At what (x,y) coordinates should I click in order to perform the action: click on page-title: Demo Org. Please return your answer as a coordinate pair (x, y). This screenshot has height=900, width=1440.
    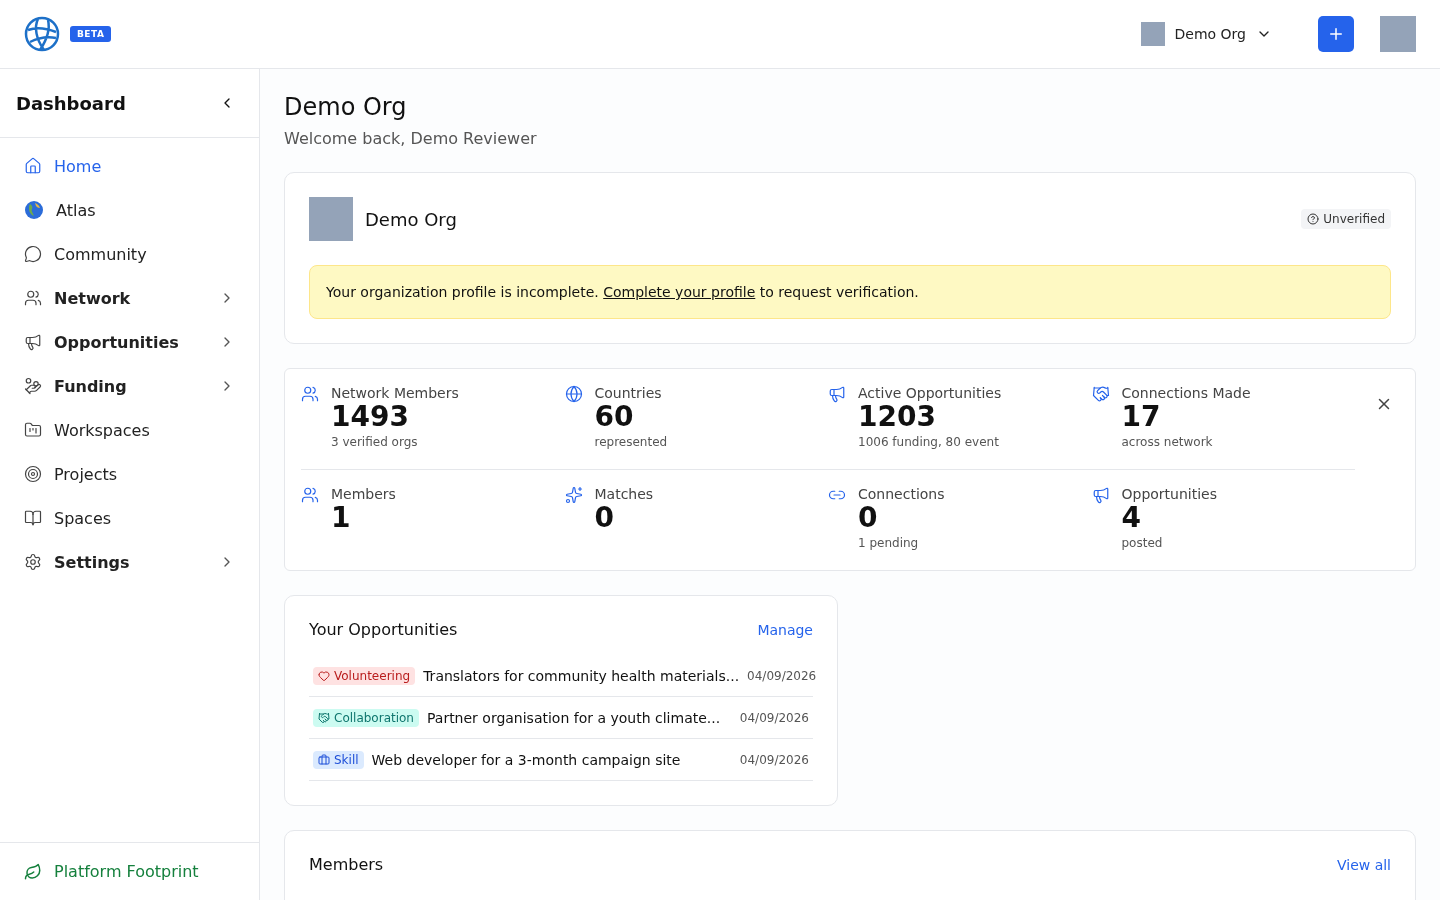
    Looking at the image, I should click on (346, 107).